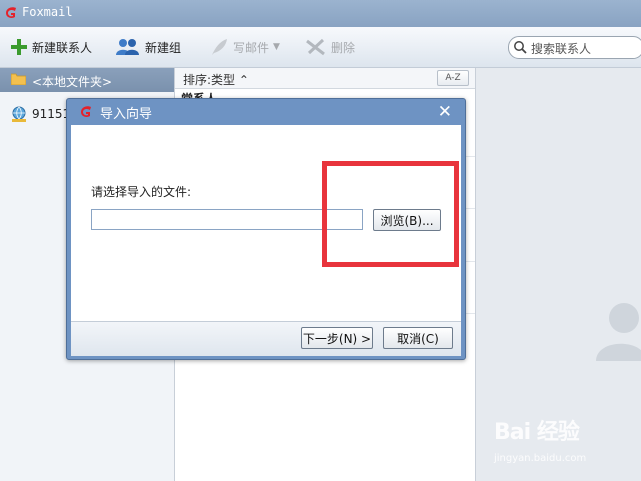 This screenshot has height=481, width=641. I want to click on search-placeholder: 搜索联系人, so click(561, 49).